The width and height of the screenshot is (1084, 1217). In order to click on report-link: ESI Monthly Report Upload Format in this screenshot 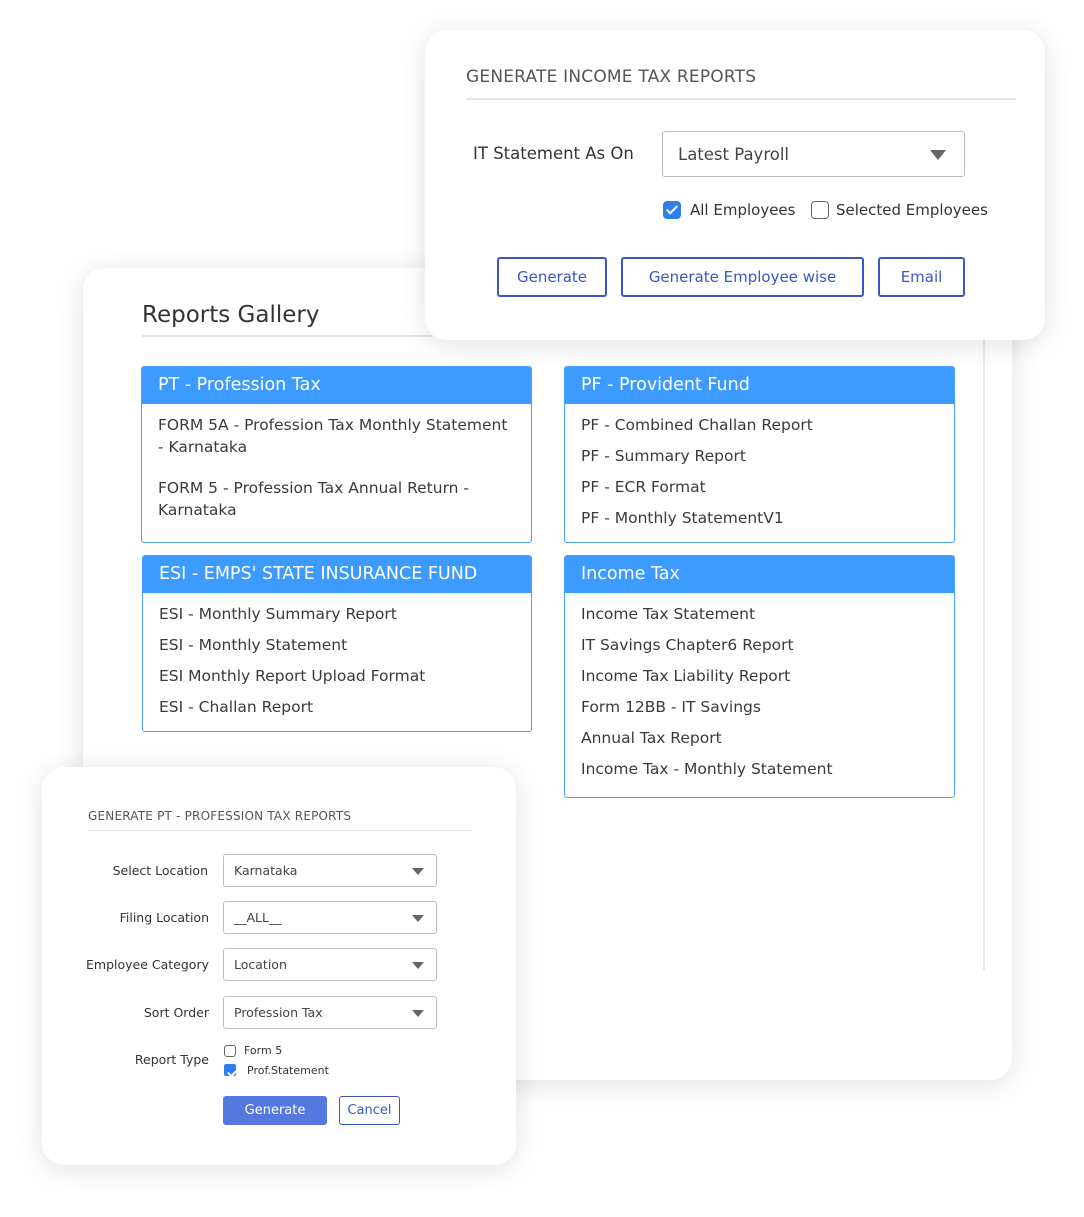, I will do `click(337, 676)`.